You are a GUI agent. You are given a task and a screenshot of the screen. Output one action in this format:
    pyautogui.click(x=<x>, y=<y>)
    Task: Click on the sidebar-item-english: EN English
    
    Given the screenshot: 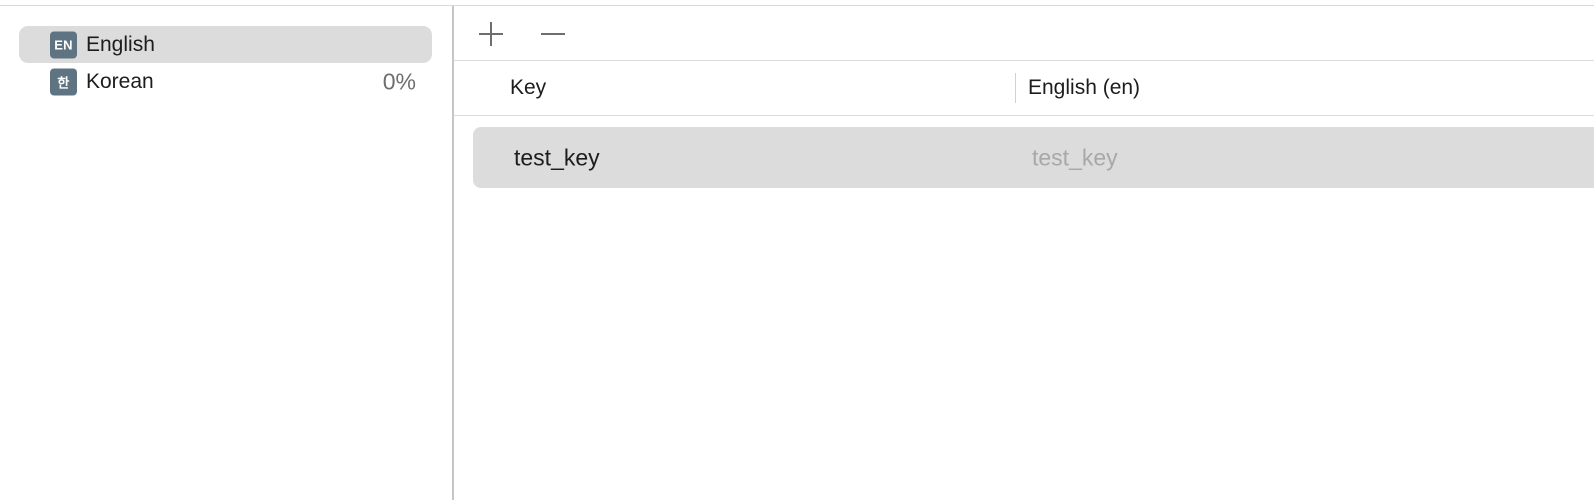 What is the action you would take?
    pyautogui.click(x=225, y=44)
    